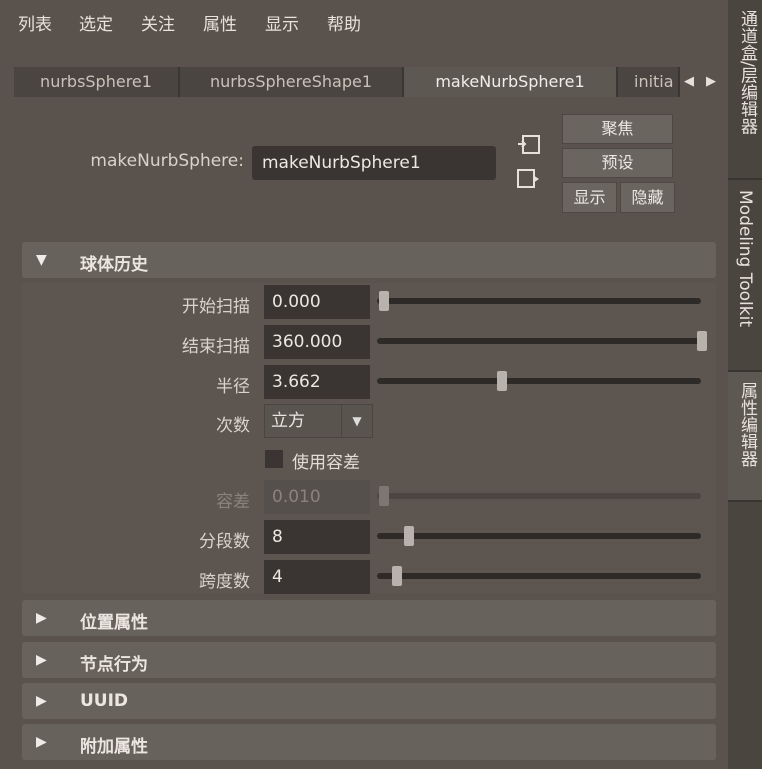 The height and width of the screenshot is (769, 762). What do you see at coordinates (711, 82) in the screenshot?
I see `chevron-right-icon: ▶` at bounding box center [711, 82].